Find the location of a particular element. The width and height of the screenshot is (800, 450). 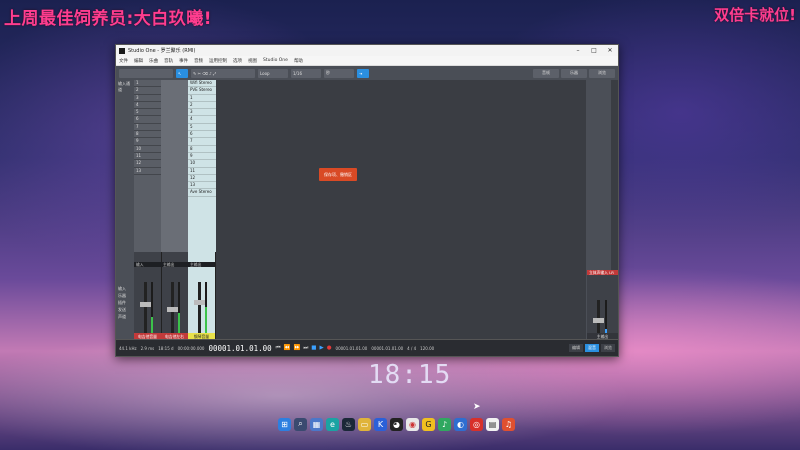

toolbar-right-button-1: 音帧 is located at coordinates (546, 73).